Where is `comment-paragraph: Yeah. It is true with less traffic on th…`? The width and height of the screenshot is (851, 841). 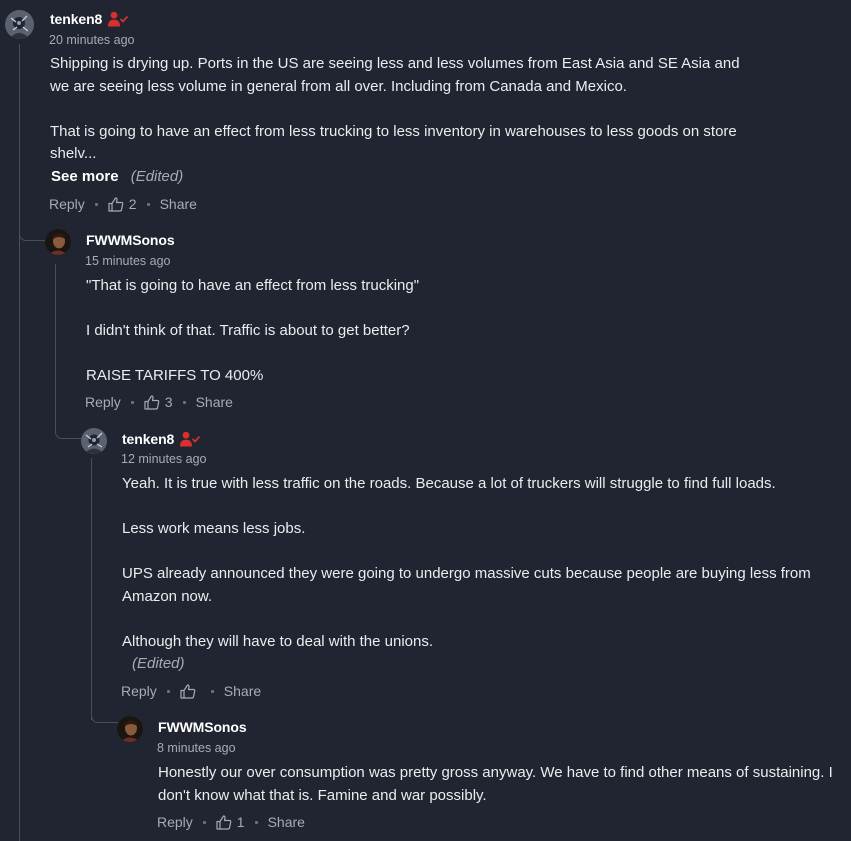
comment-paragraph: Yeah. It is true with less traffic on th… is located at coordinates (449, 483).